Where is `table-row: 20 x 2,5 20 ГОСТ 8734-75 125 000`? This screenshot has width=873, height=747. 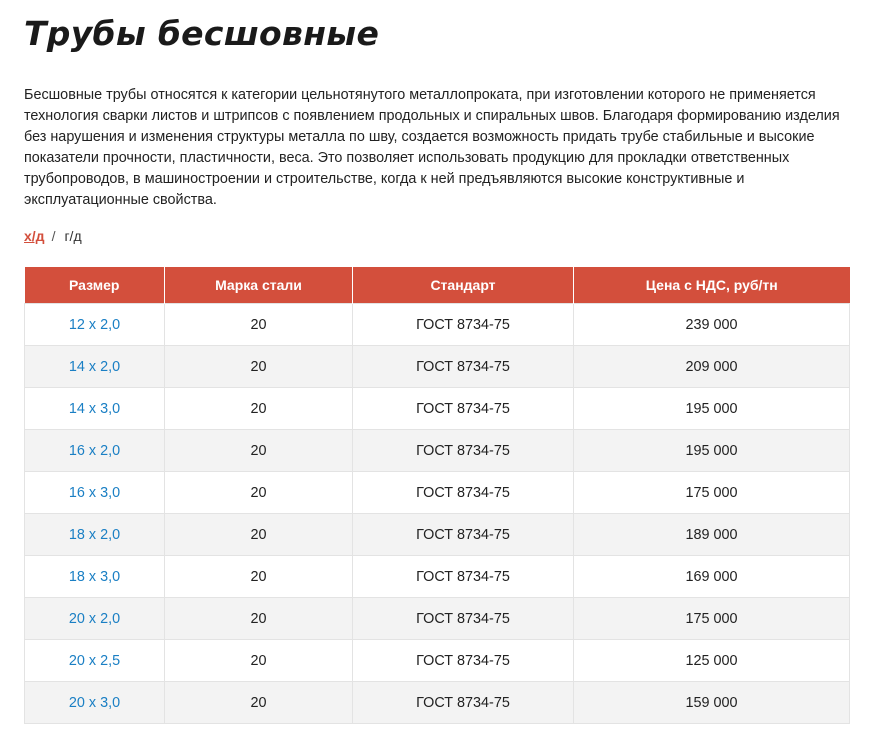
table-row: 20 x 2,5 20 ГОСТ 8734-75 125 000 is located at coordinates (437, 660).